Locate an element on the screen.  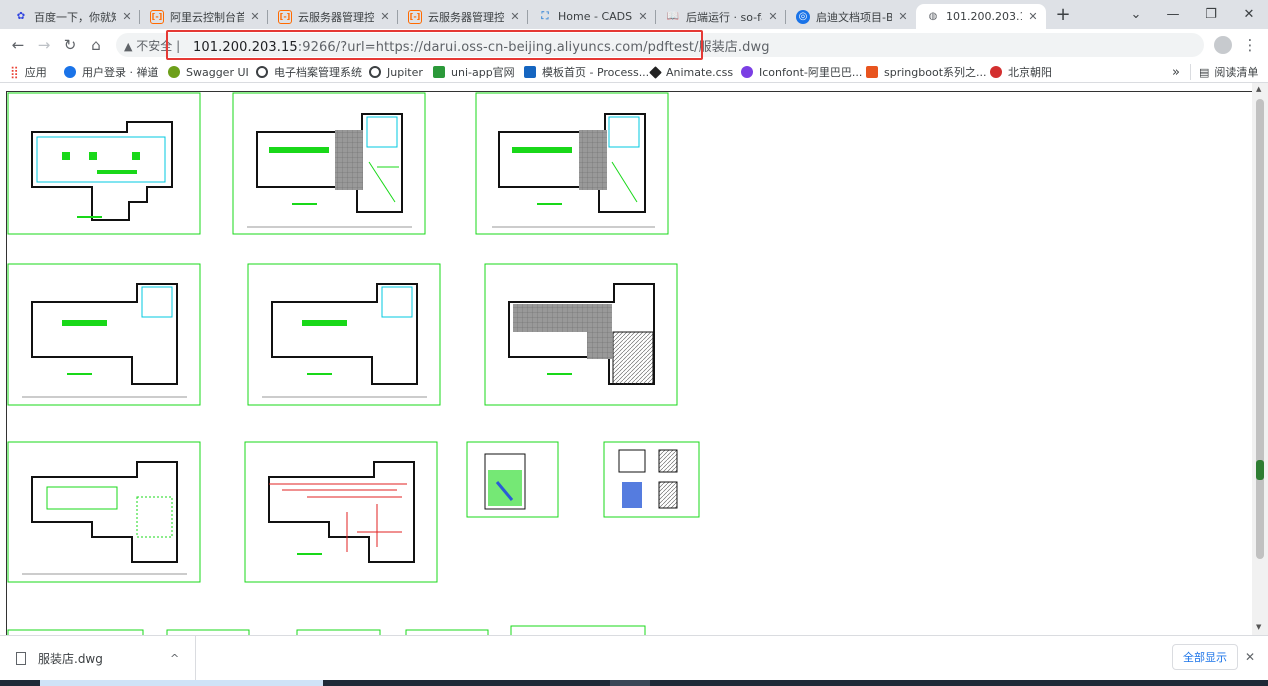
bookmark-zentao: 用户登录 · 禅道 is located at coordinates (111, 72).